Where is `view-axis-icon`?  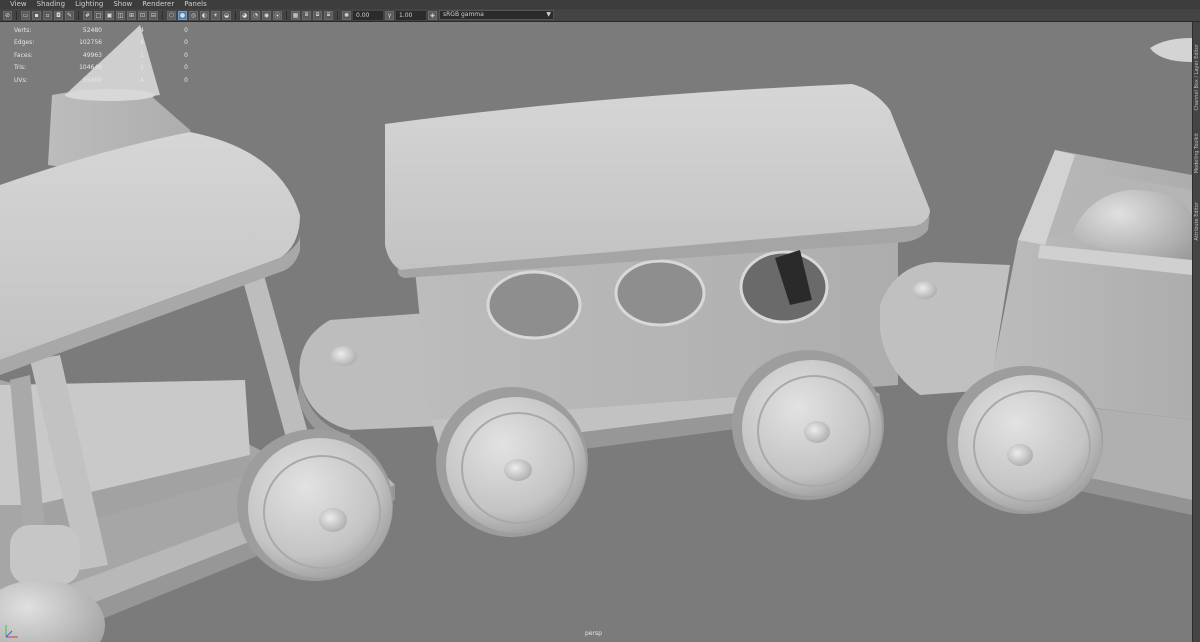
view-axis-icon is located at coordinates (11, 631).